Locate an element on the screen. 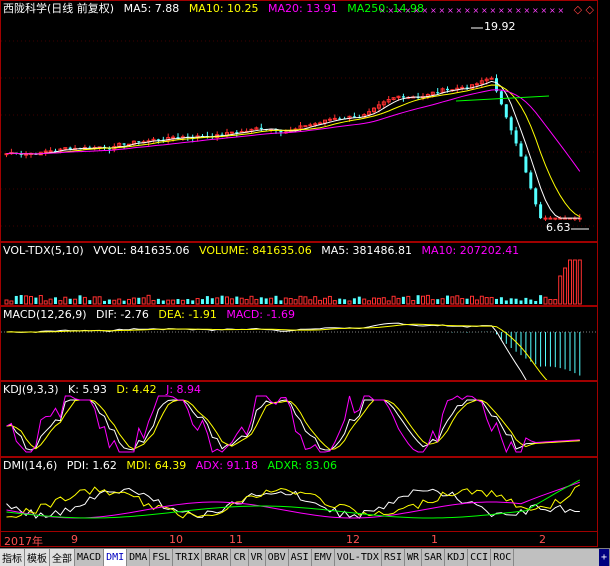 This screenshot has width=610, height=566. tab-vol-tdx: VOL-TDX is located at coordinates (358, 557).